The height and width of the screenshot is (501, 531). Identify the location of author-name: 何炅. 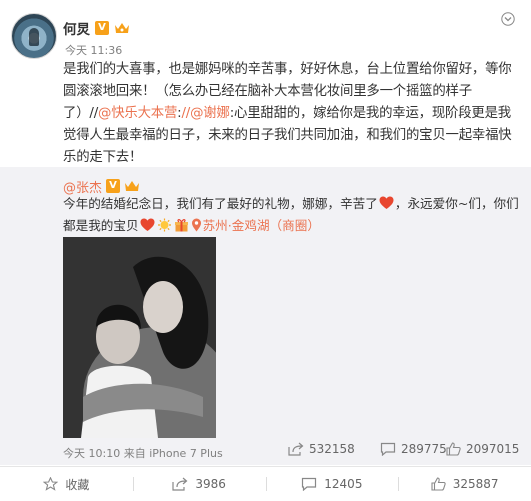
(76, 28).